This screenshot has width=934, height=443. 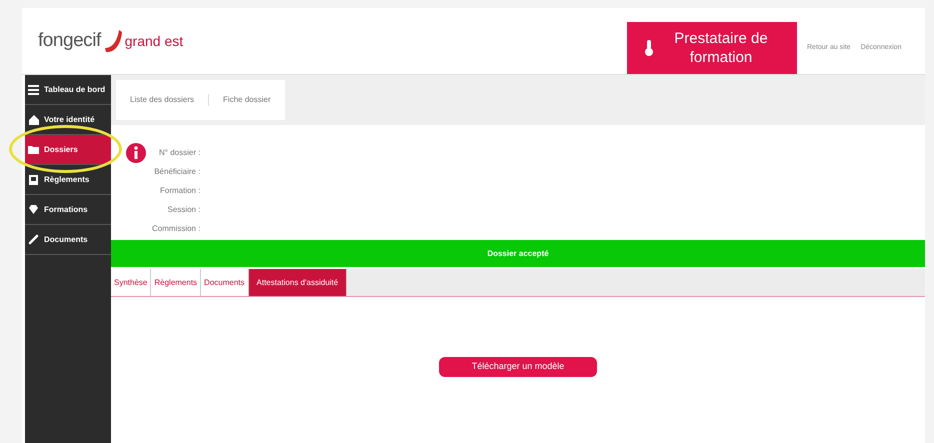 What do you see at coordinates (518, 367) in the screenshot?
I see `download-button: Télécharger un modèle` at bounding box center [518, 367].